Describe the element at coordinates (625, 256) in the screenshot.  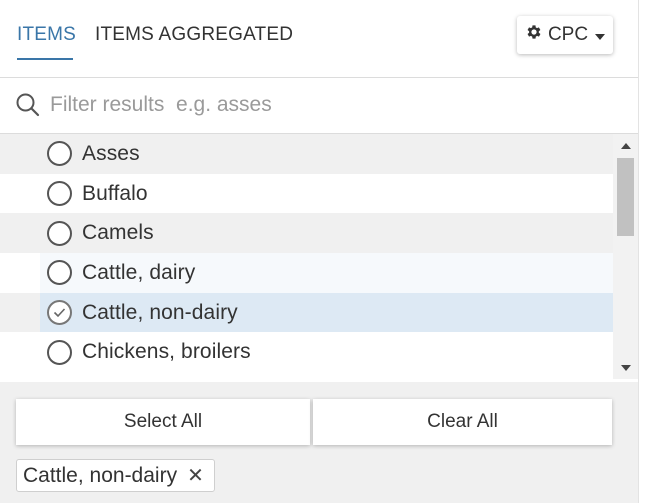
I see `list-scrollbar` at that location.